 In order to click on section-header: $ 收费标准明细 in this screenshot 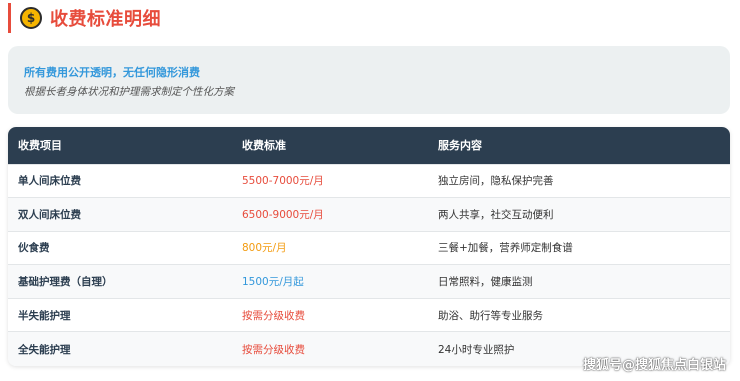, I will do `click(84, 18)`.